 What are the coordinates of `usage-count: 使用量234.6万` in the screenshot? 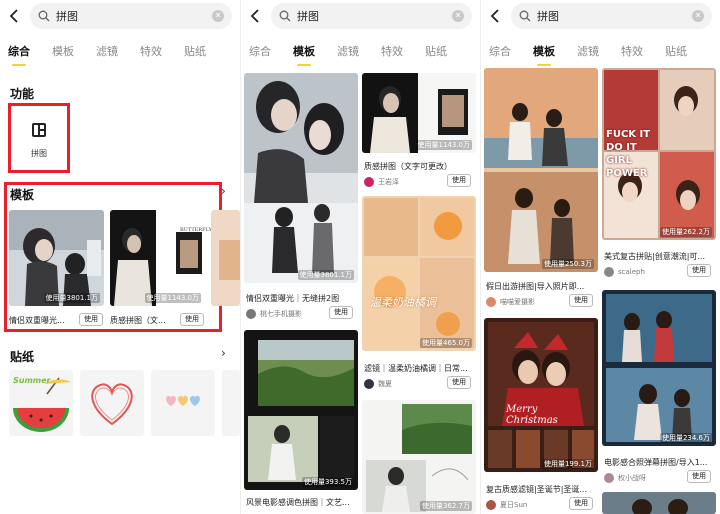 It's located at (685, 438).